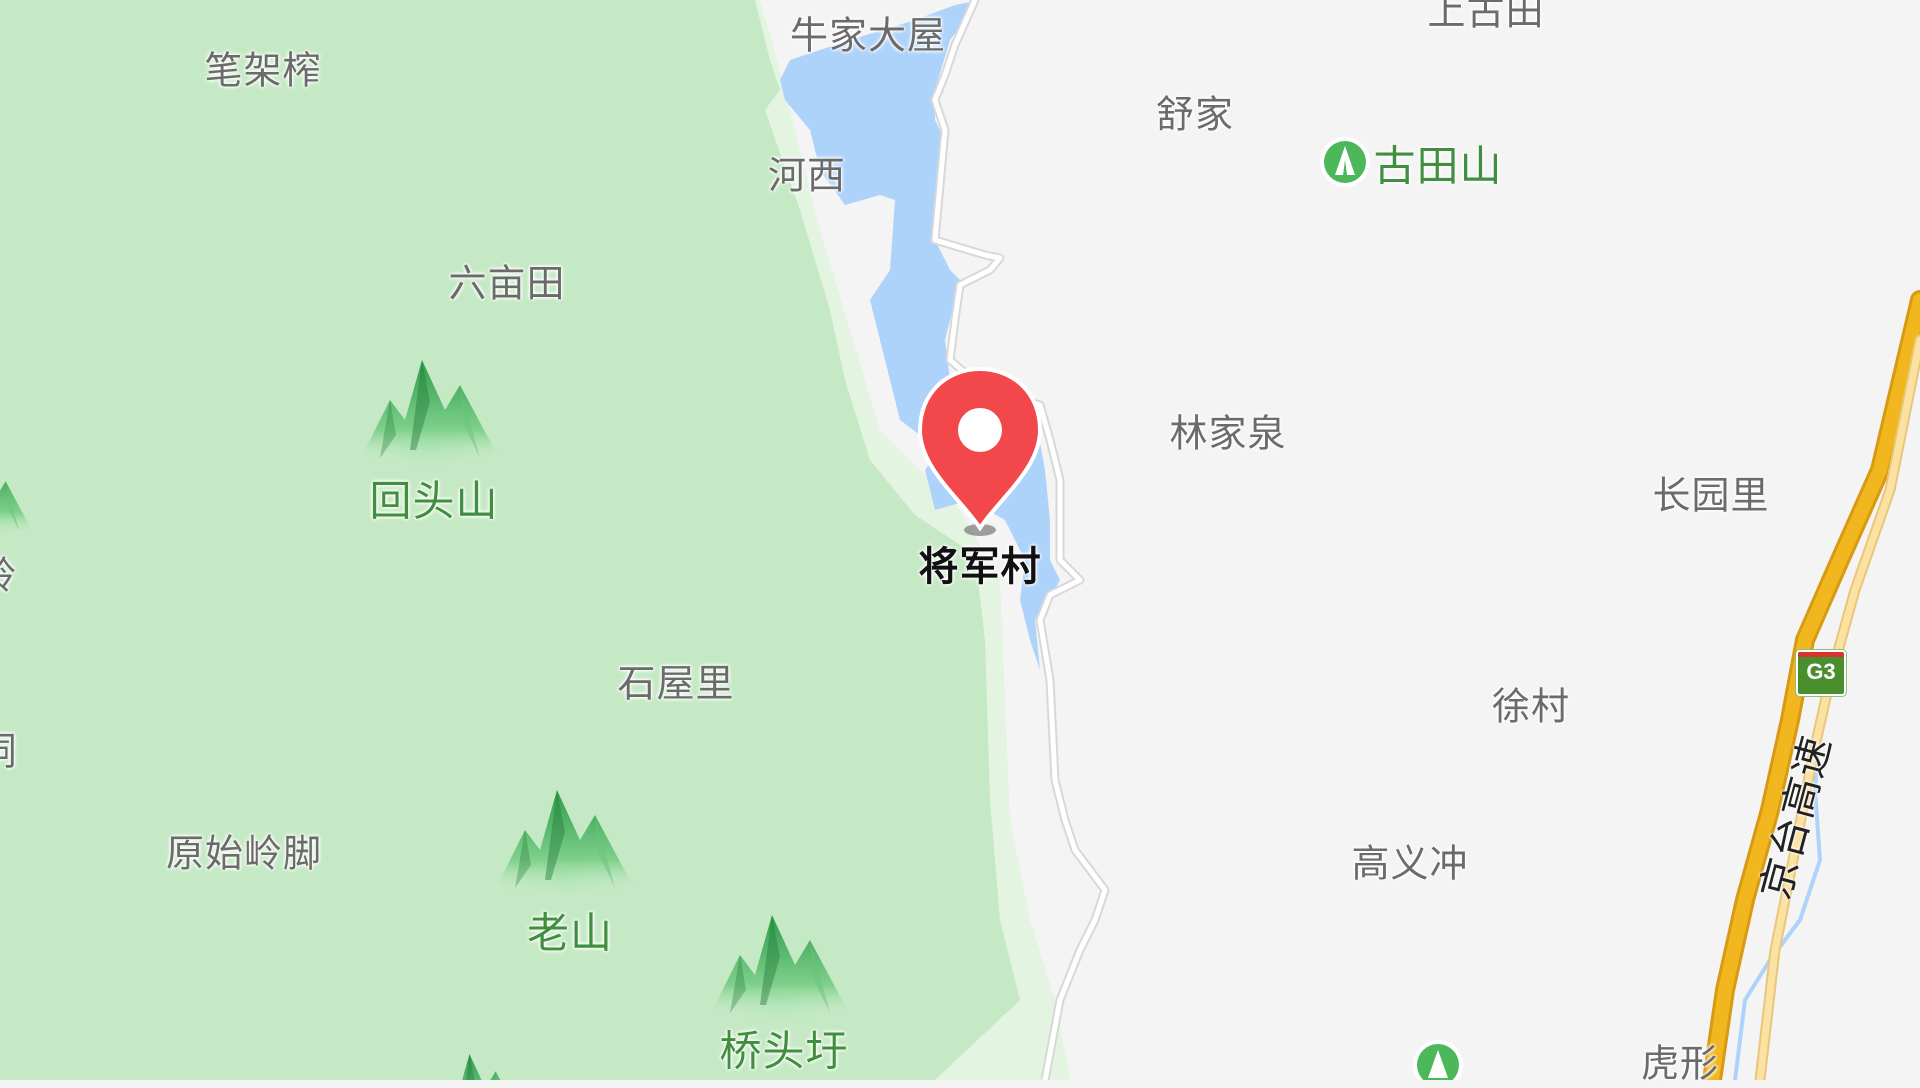  What do you see at coordinates (807, 172) in the screenshot?
I see `place-label: 河西` at bounding box center [807, 172].